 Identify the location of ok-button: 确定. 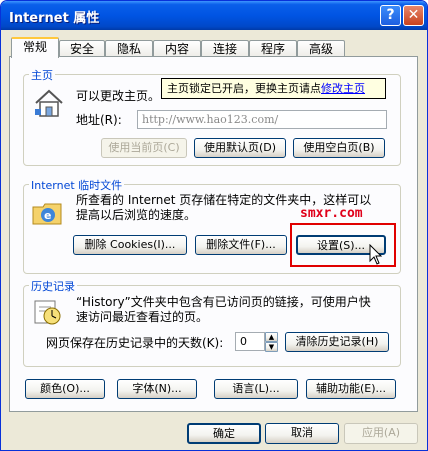
(224, 433).